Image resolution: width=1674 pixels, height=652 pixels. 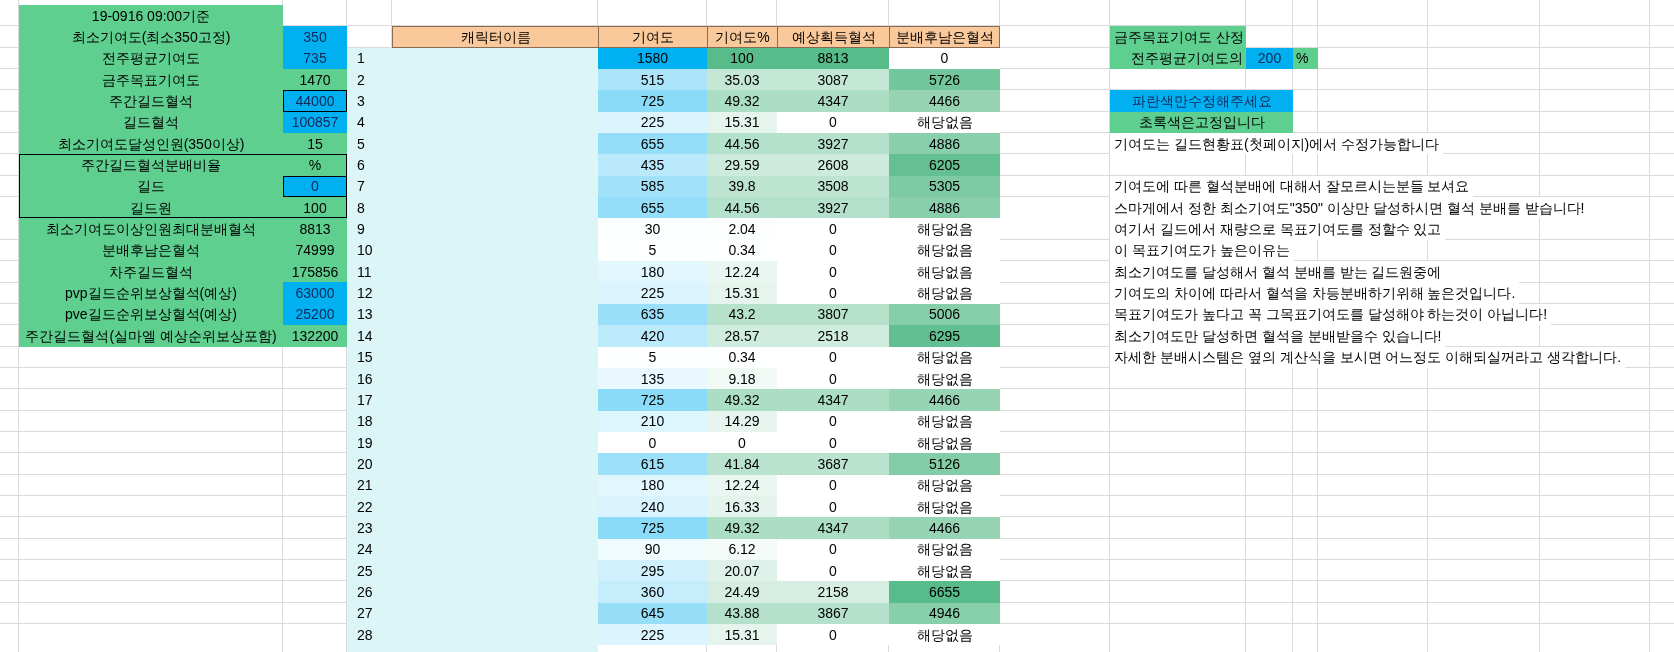 I want to click on row-number: 11, so click(x=364, y=272).